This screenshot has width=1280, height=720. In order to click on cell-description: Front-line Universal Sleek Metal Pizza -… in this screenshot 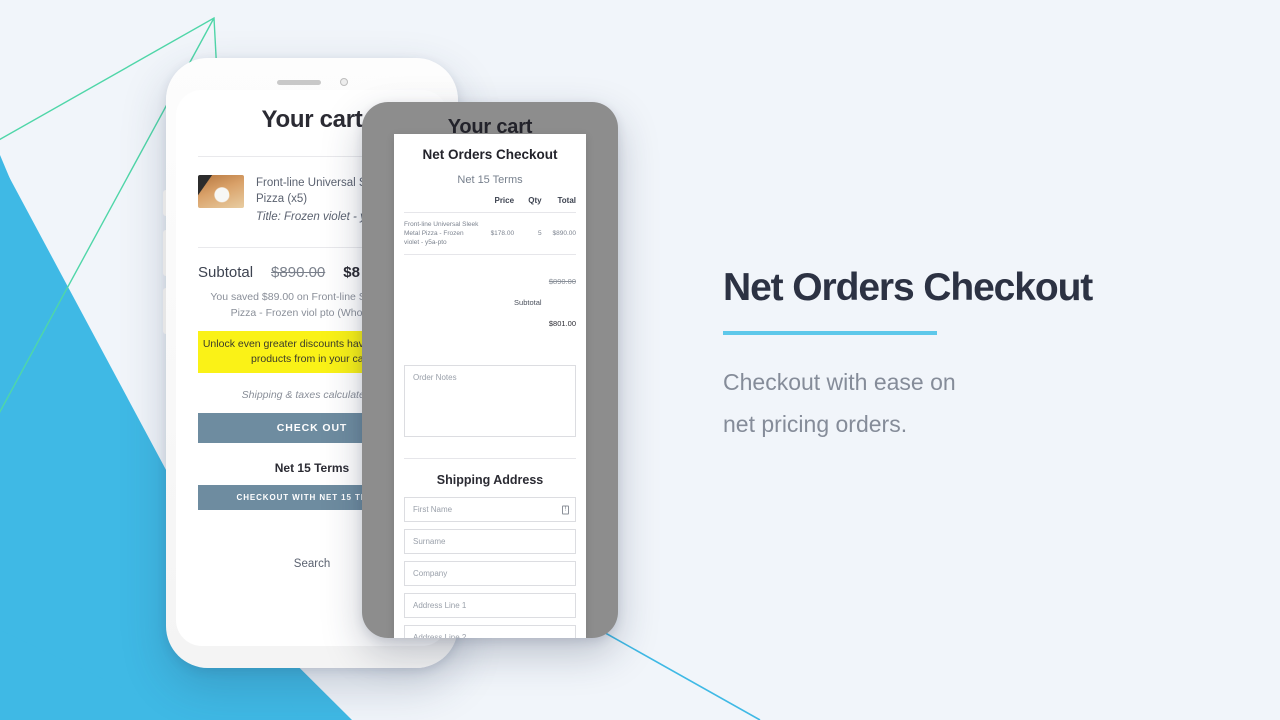, I will do `click(442, 233)`.